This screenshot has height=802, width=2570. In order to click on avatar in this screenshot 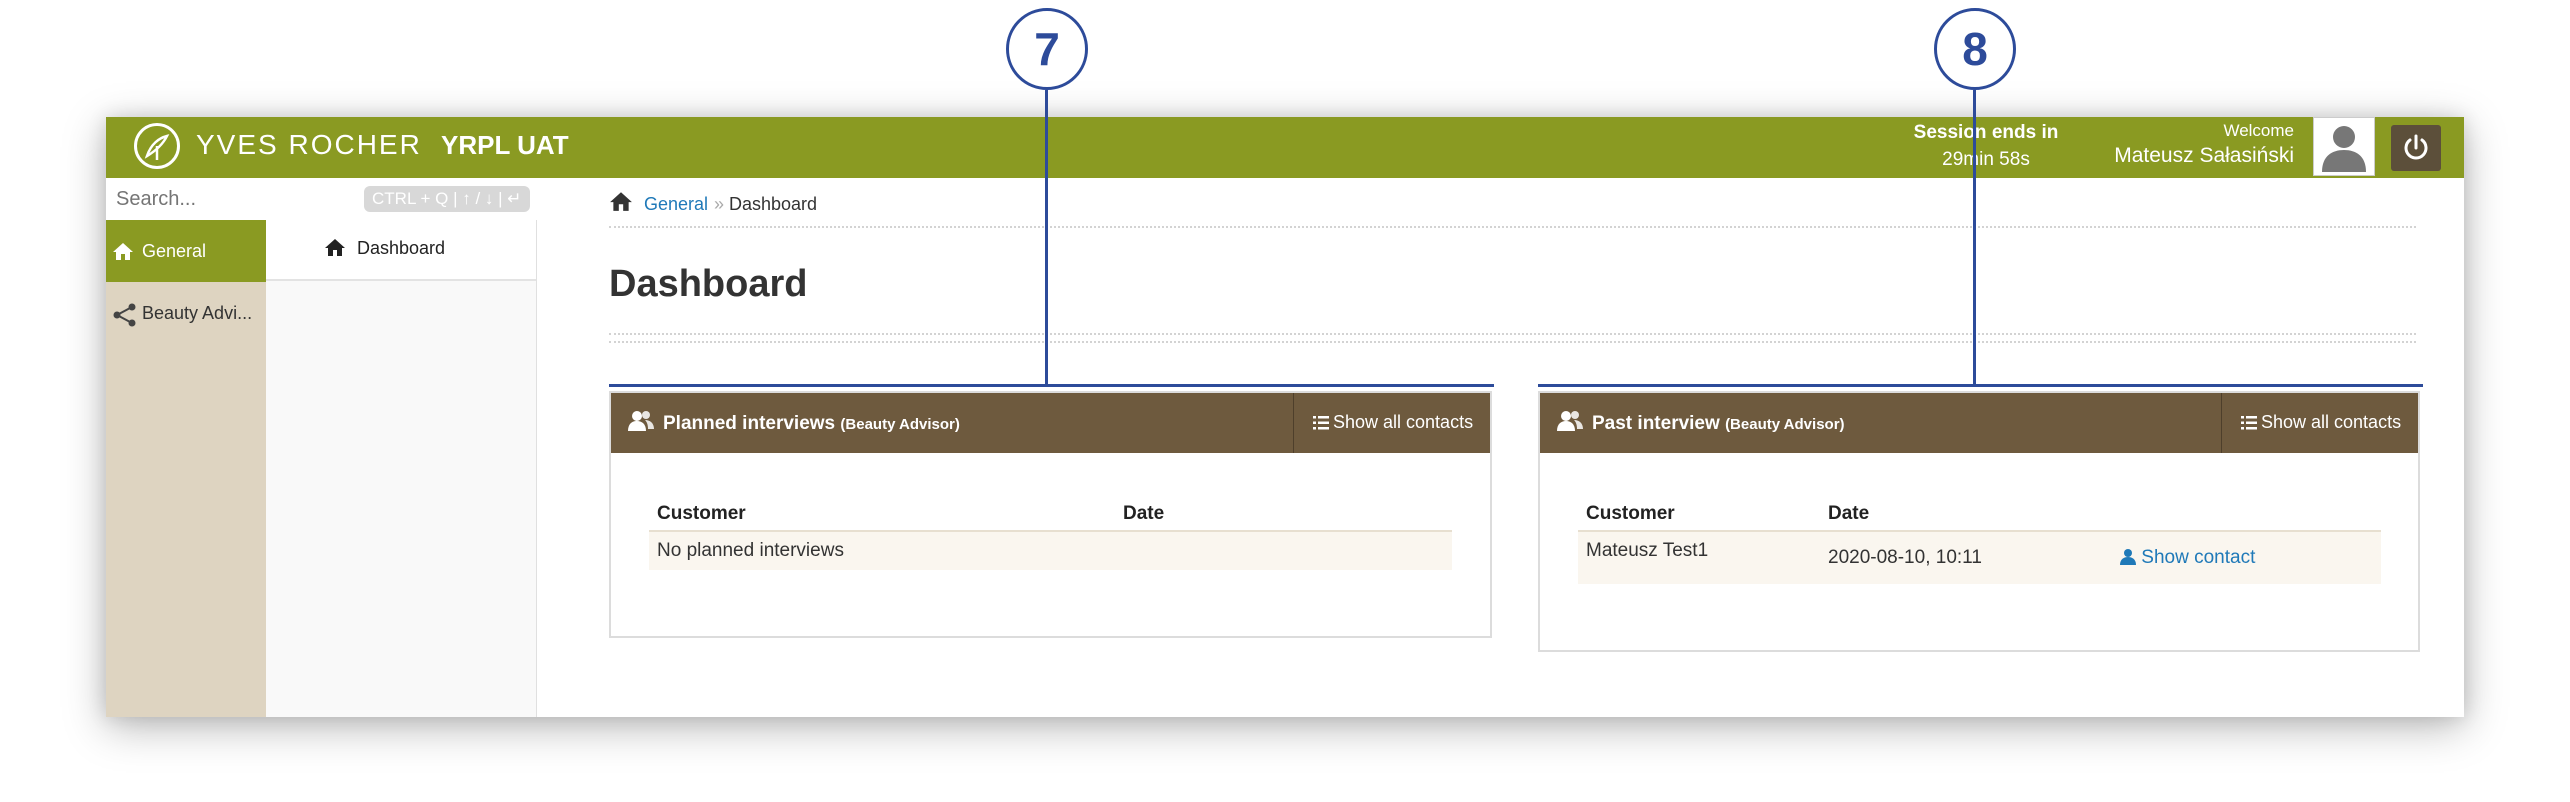, I will do `click(2344, 146)`.